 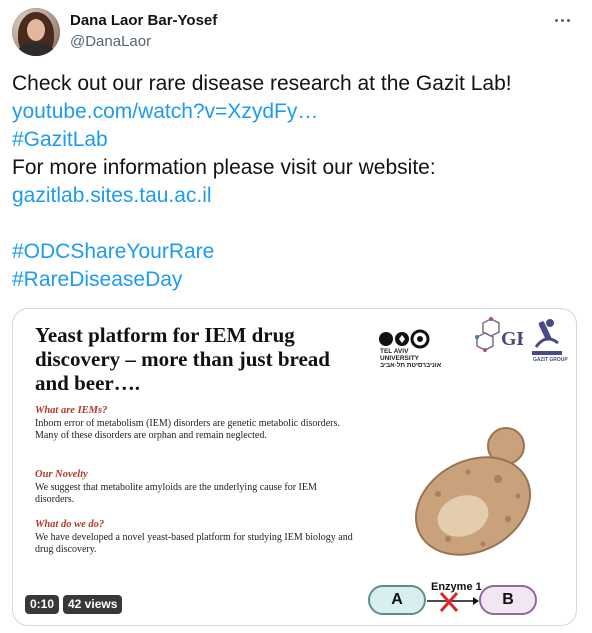 What do you see at coordinates (562, 20) in the screenshot?
I see `more-options-icon` at bounding box center [562, 20].